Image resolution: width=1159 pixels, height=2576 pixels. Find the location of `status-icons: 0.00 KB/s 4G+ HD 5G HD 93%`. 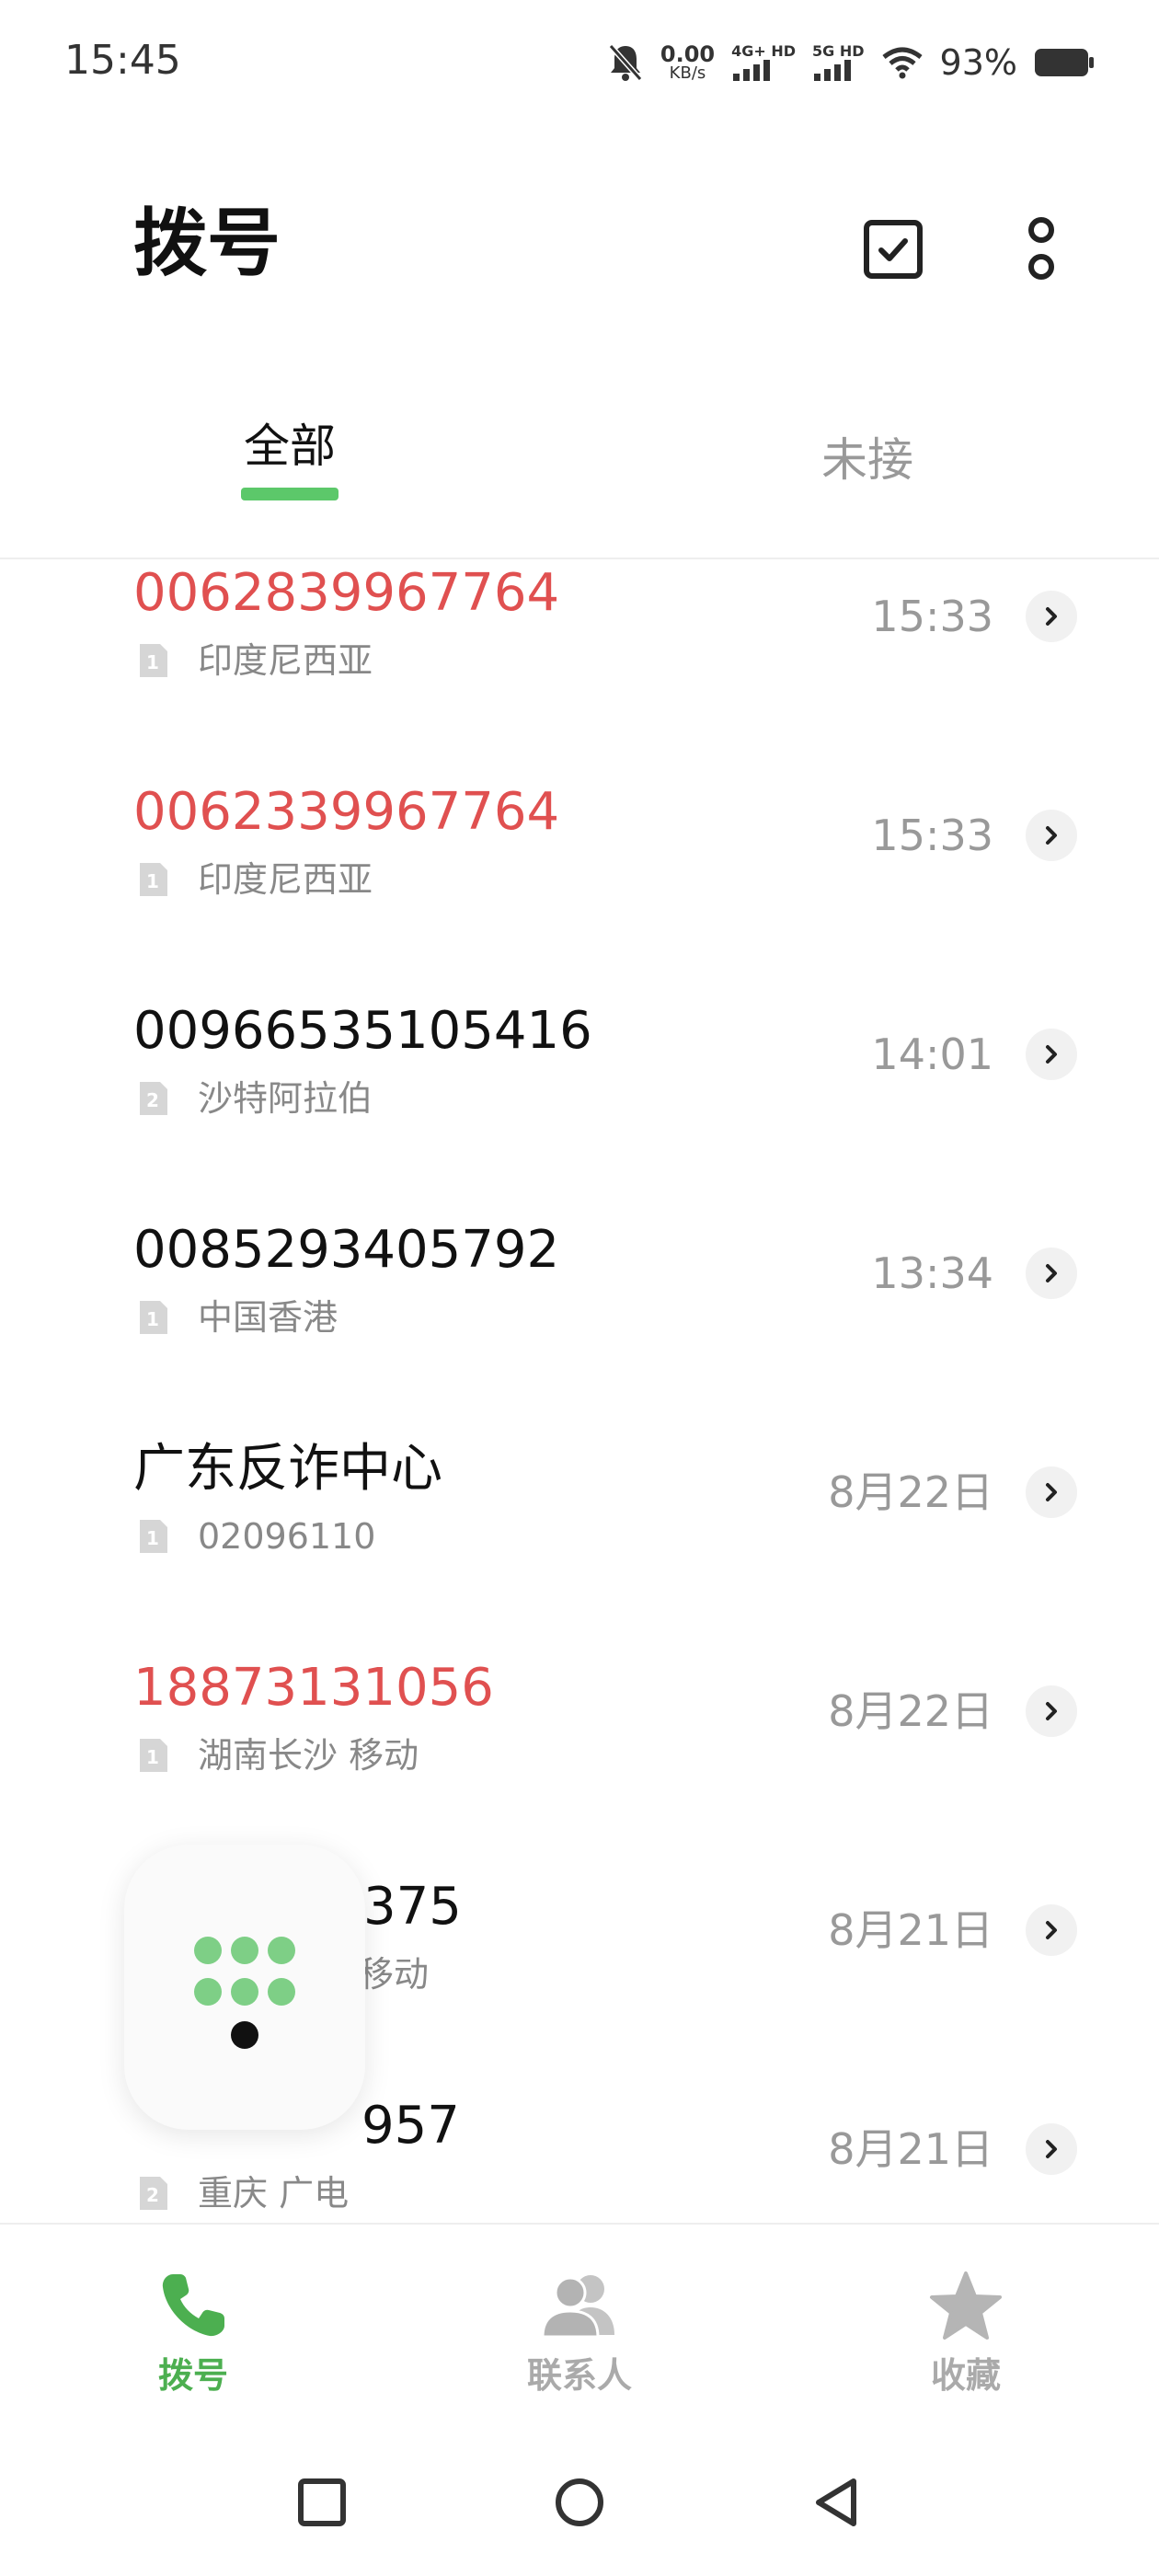

status-icons: 0.00 KB/s 4G+ HD 5G HD 93% is located at coordinates (851, 62).